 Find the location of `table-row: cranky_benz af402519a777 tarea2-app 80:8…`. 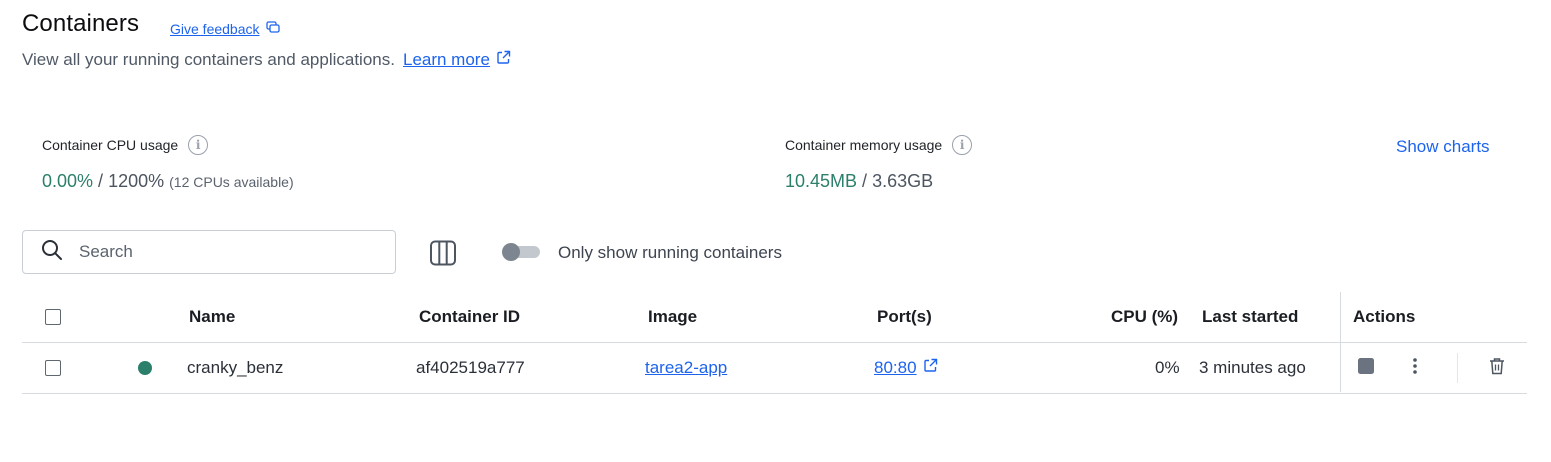

table-row: cranky_benz af402519a777 tarea2-app 80:8… is located at coordinates (774, 368).